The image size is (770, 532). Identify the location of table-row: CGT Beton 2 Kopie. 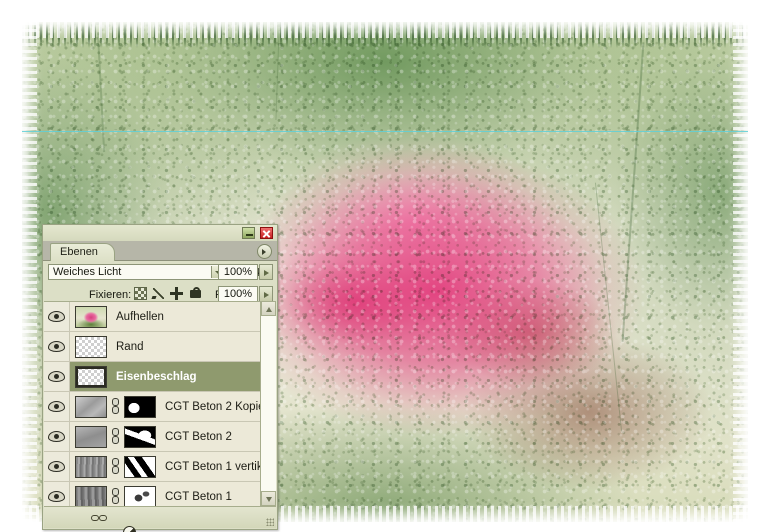
(159, 407).